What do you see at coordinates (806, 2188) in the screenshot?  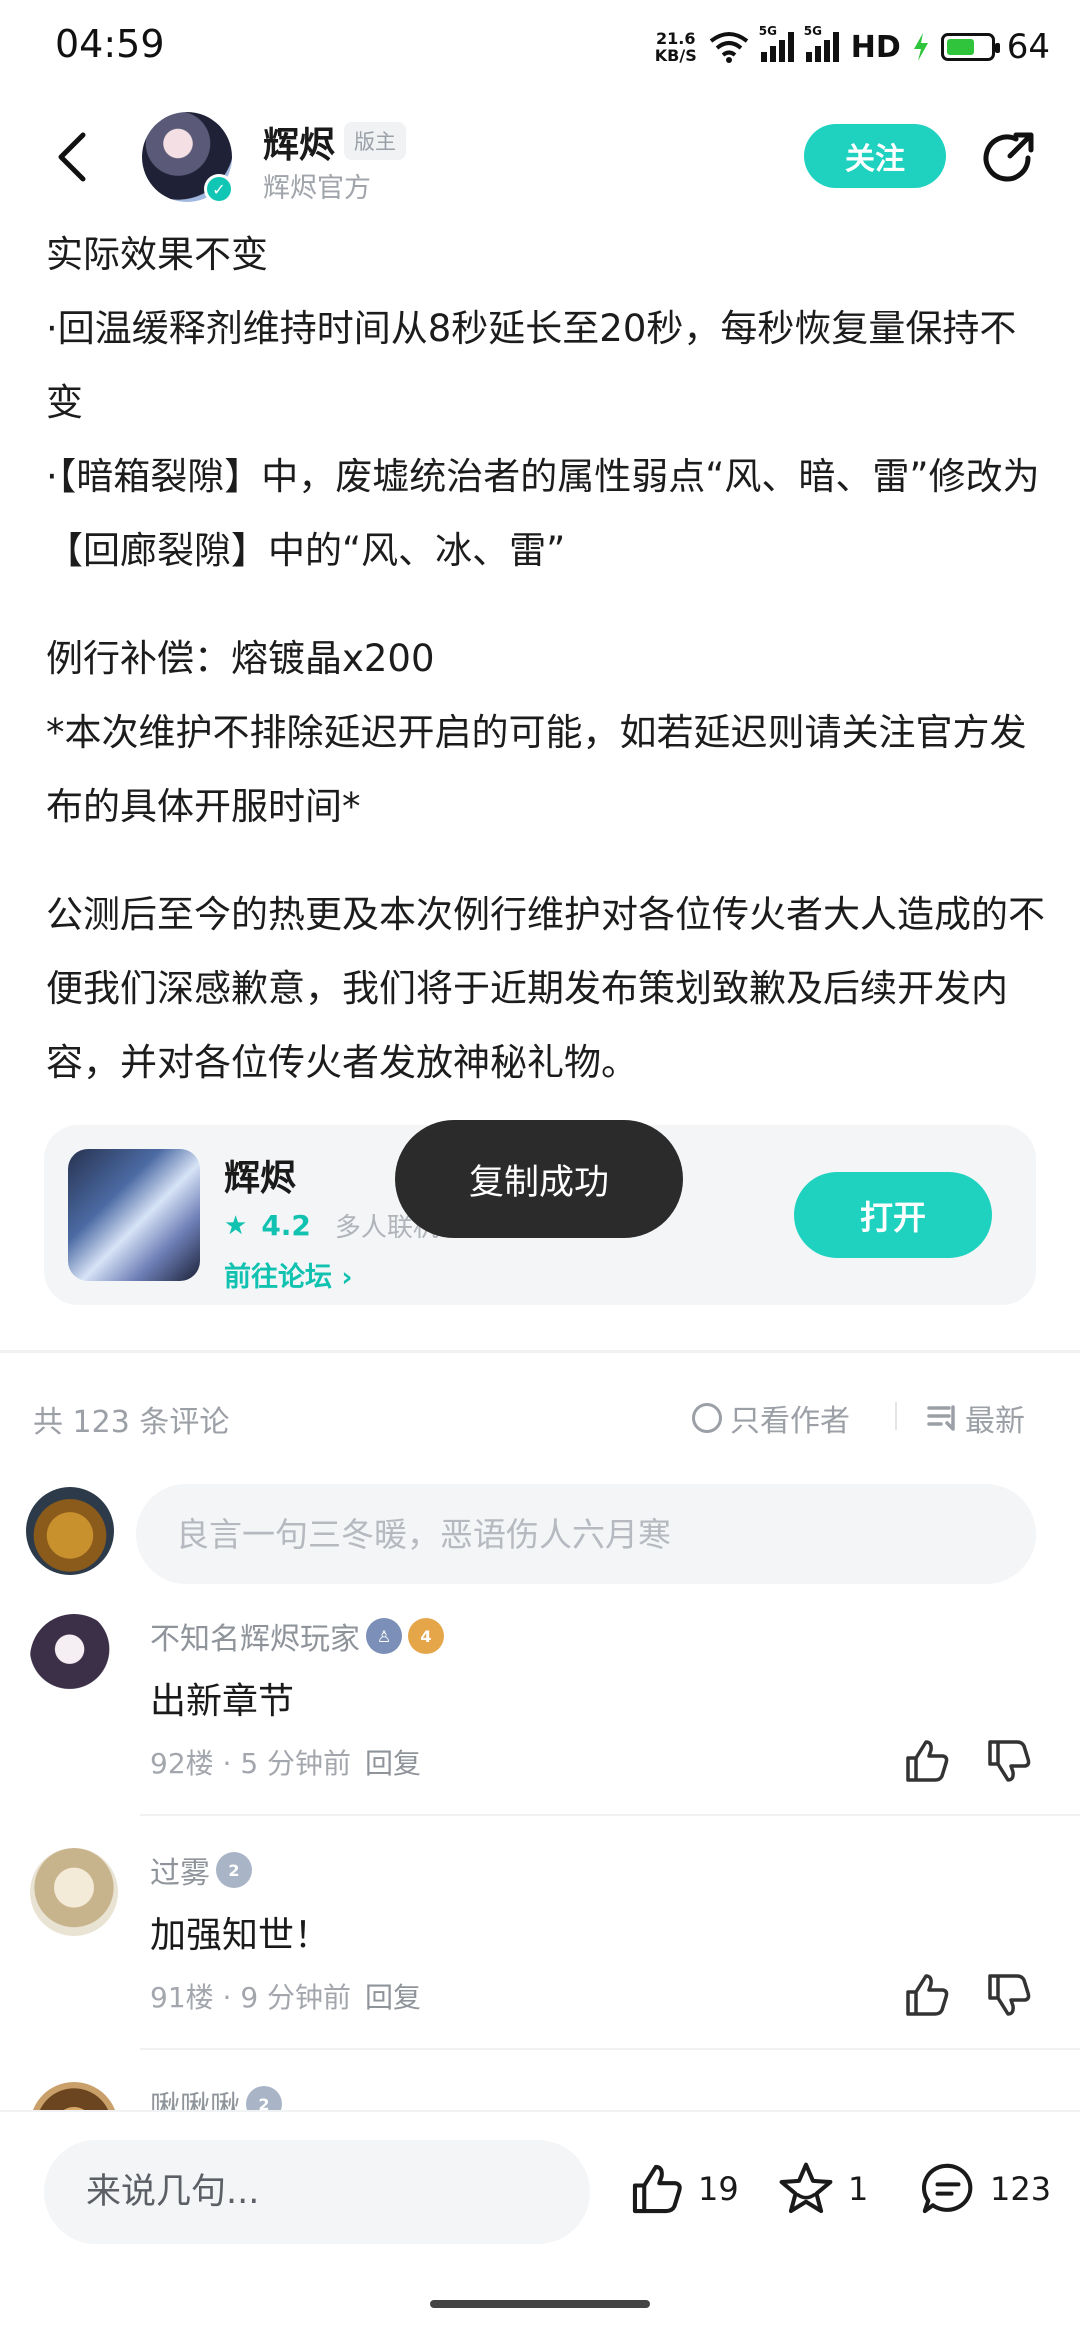 I see `star-outline-icon` at bounding box center [806, 2188].